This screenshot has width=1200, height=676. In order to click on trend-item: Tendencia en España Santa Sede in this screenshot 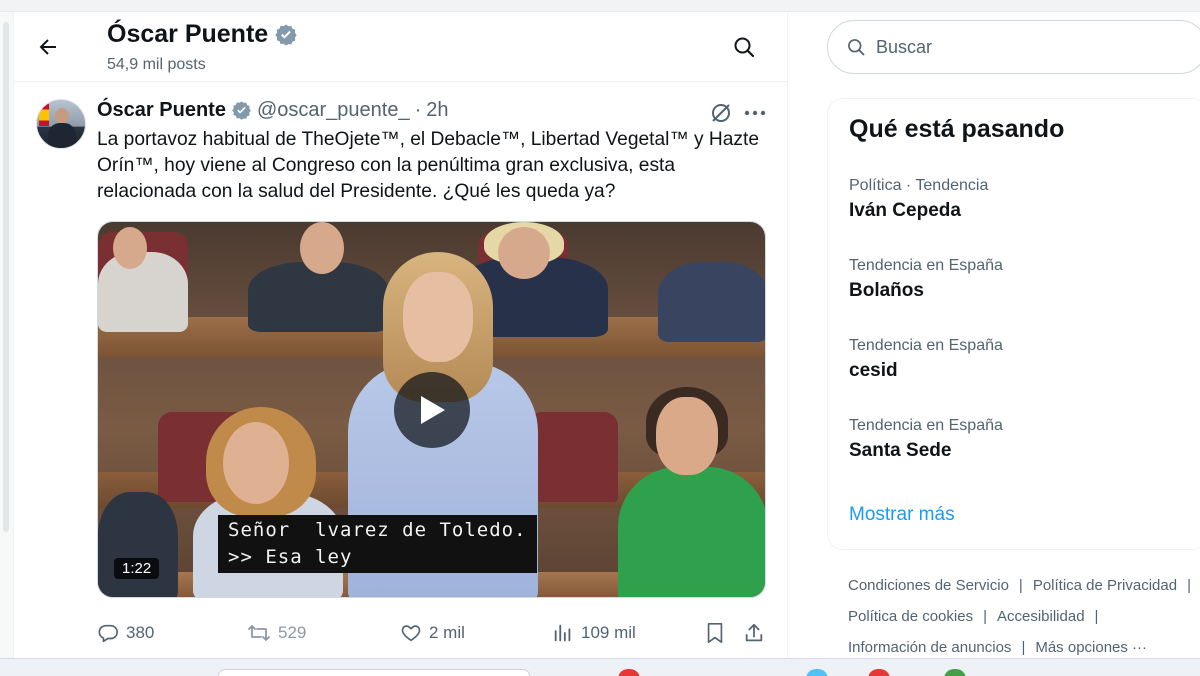, I will do `click(1019, 439)`.